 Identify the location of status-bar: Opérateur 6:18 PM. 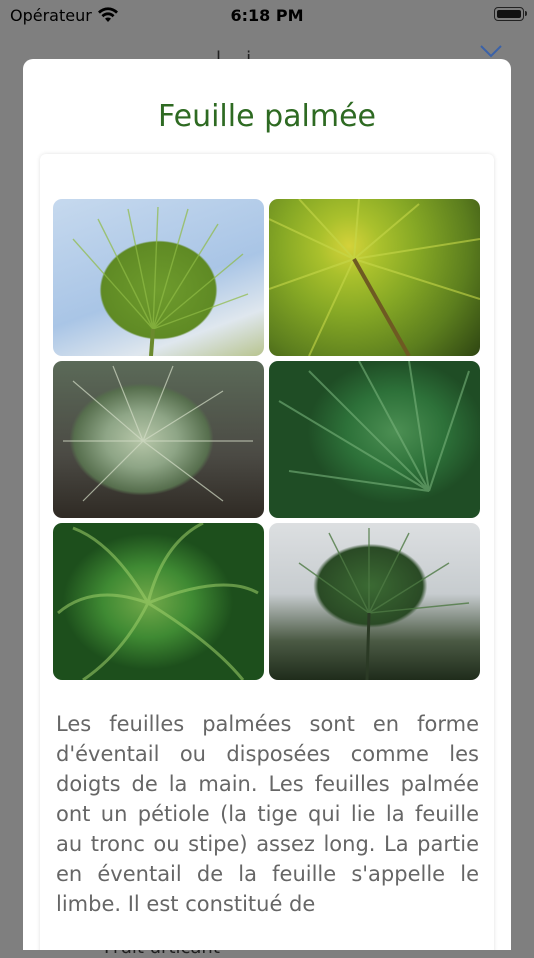
(267, 15).